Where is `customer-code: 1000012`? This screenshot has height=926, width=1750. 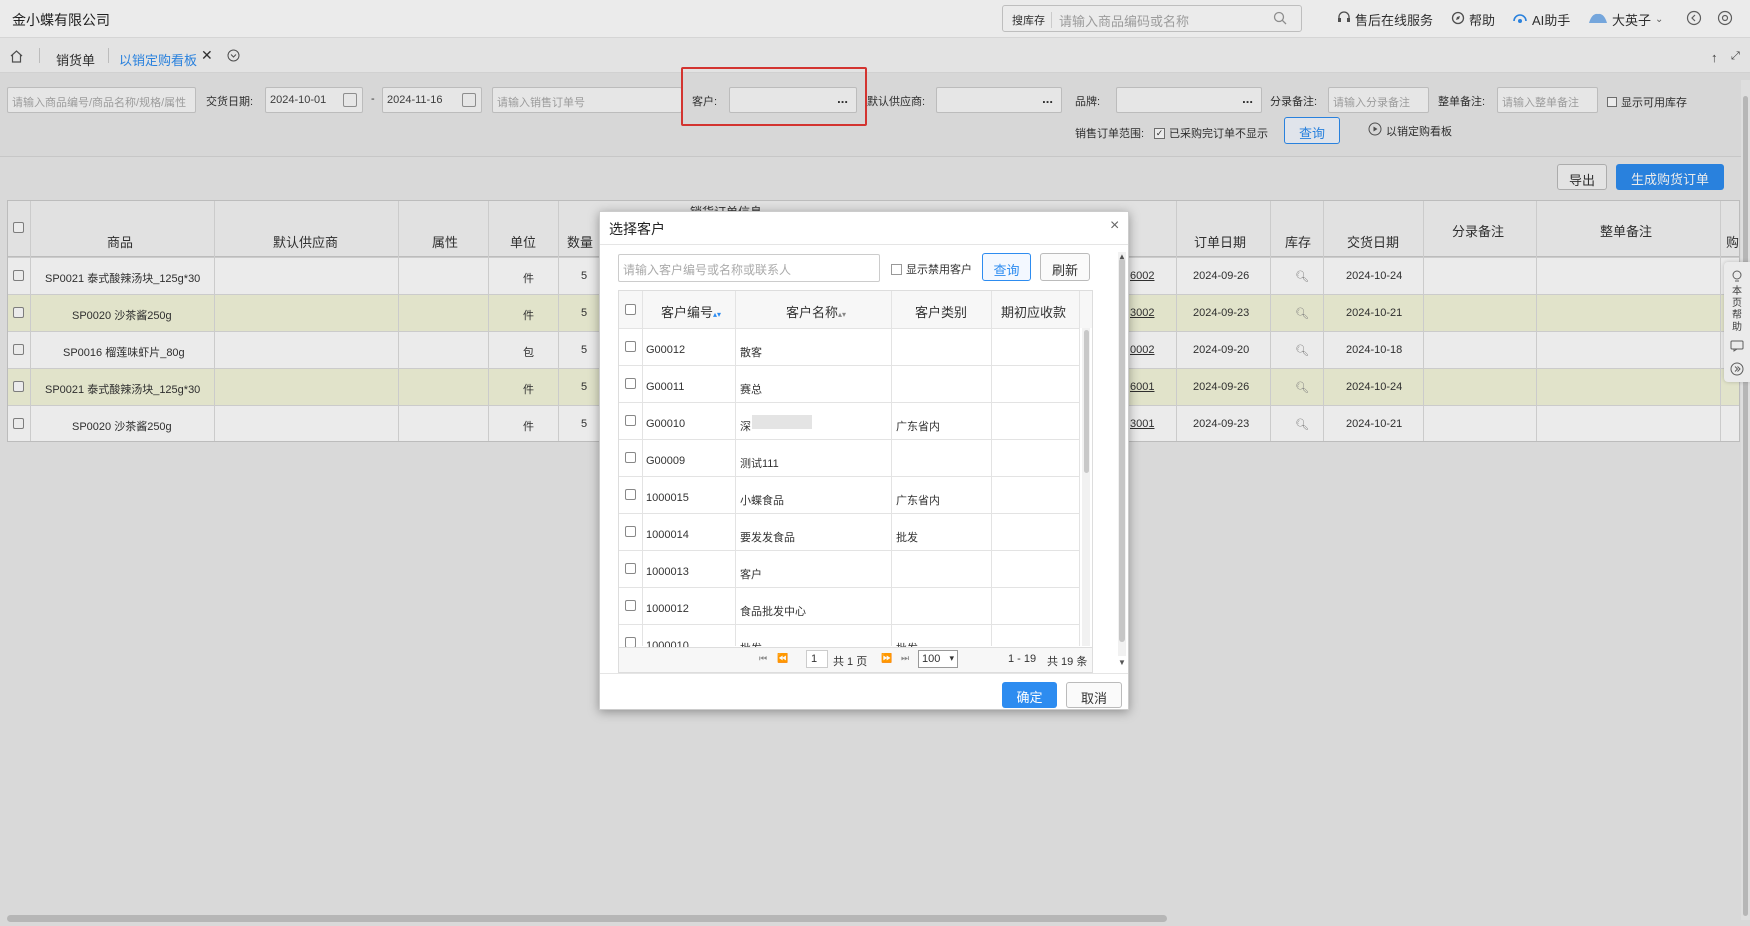
customer-code: 1000012 is located at coordinates (667, 609).